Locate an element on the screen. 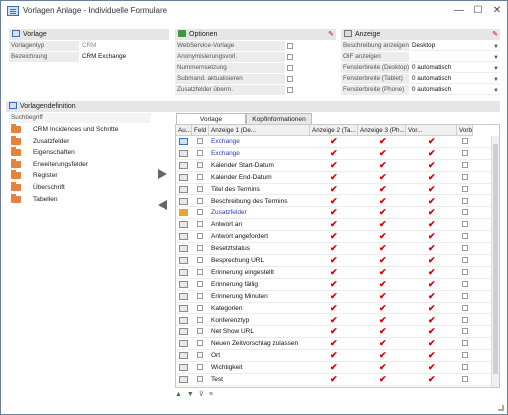 This screenshot has width=508, height=415. tree-item: CRM Incidences und Schritte is located at coordinates (79, 129).